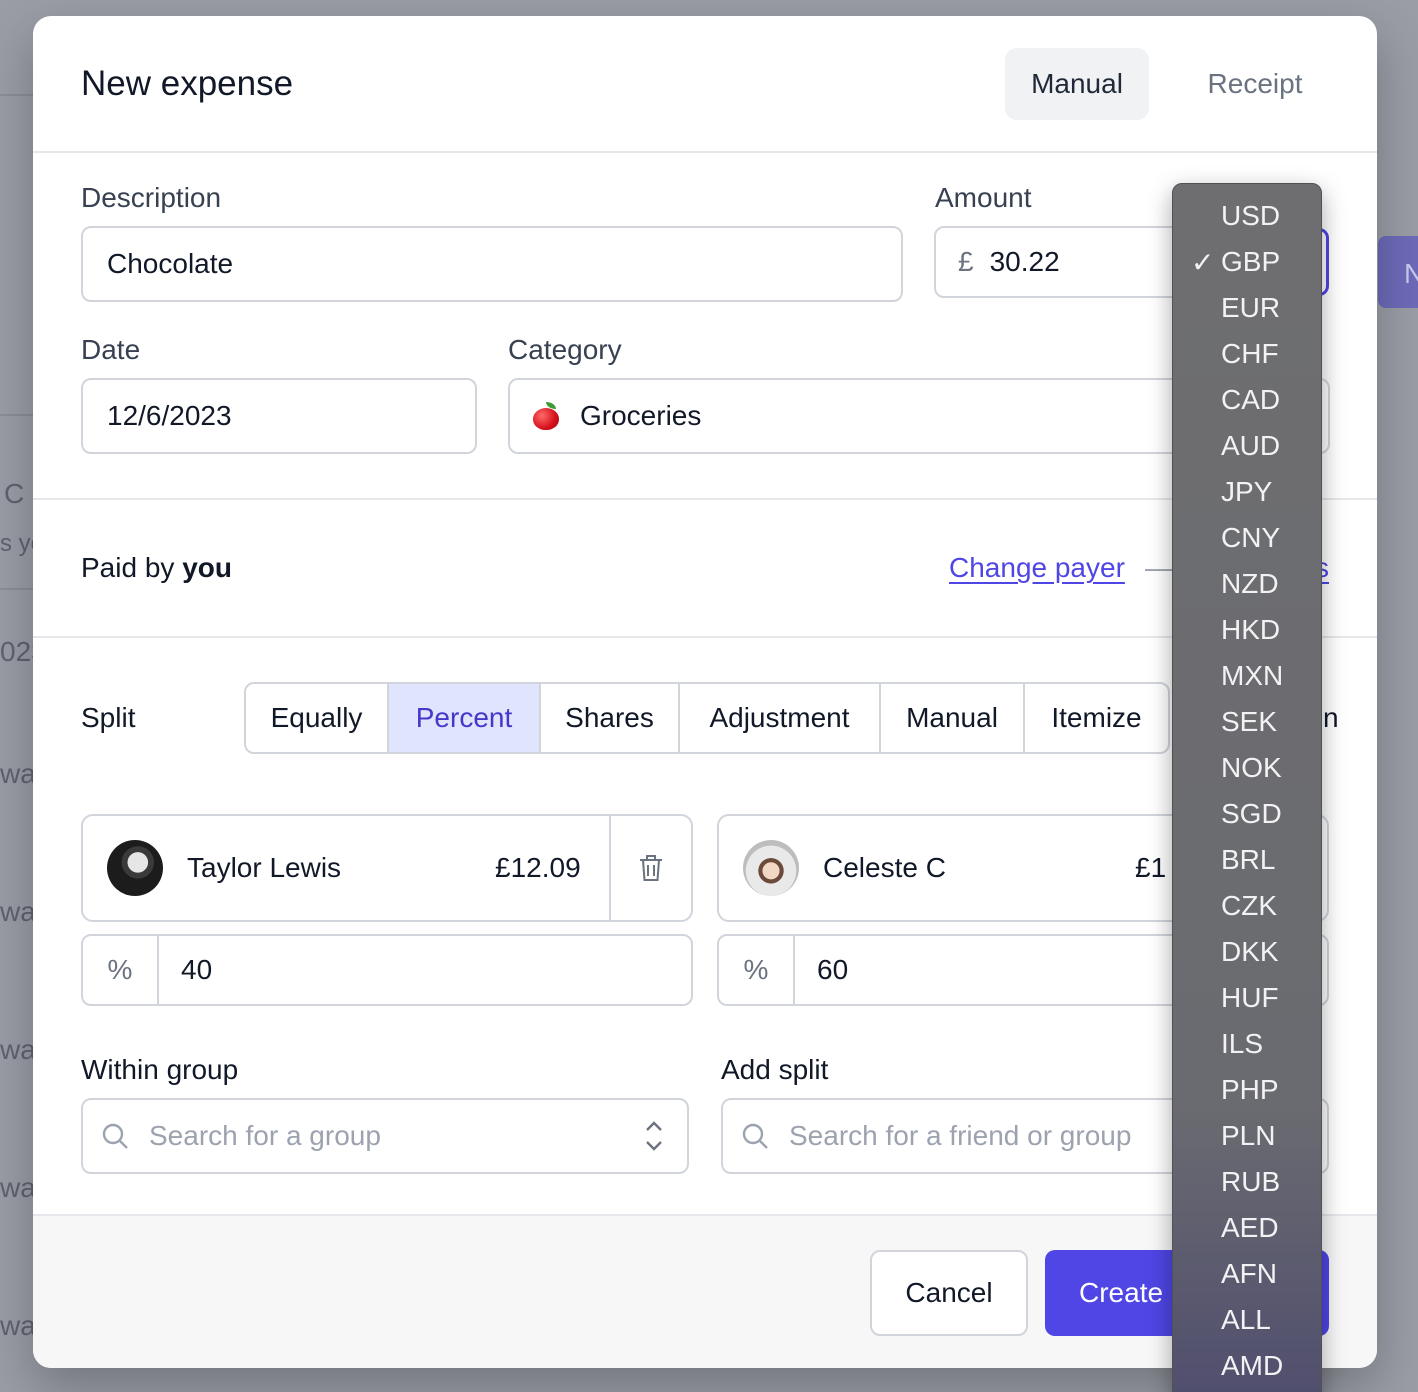 The image size is (1418, 1392). Describe the element at coordinates (1247, 529) in the screenshot. I see `currency-option-cny: CNY` at that location.